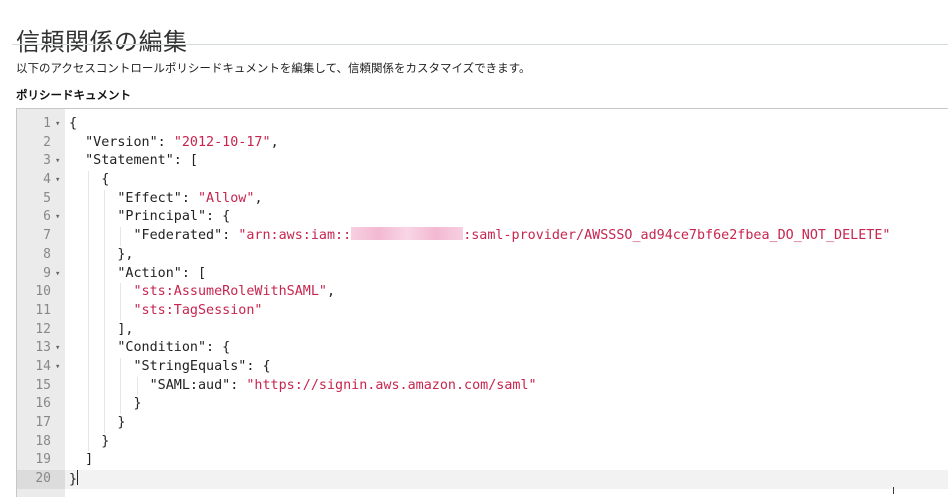 The image size is (948, 497). I want to click on line-number: 8, so click(47, 254).